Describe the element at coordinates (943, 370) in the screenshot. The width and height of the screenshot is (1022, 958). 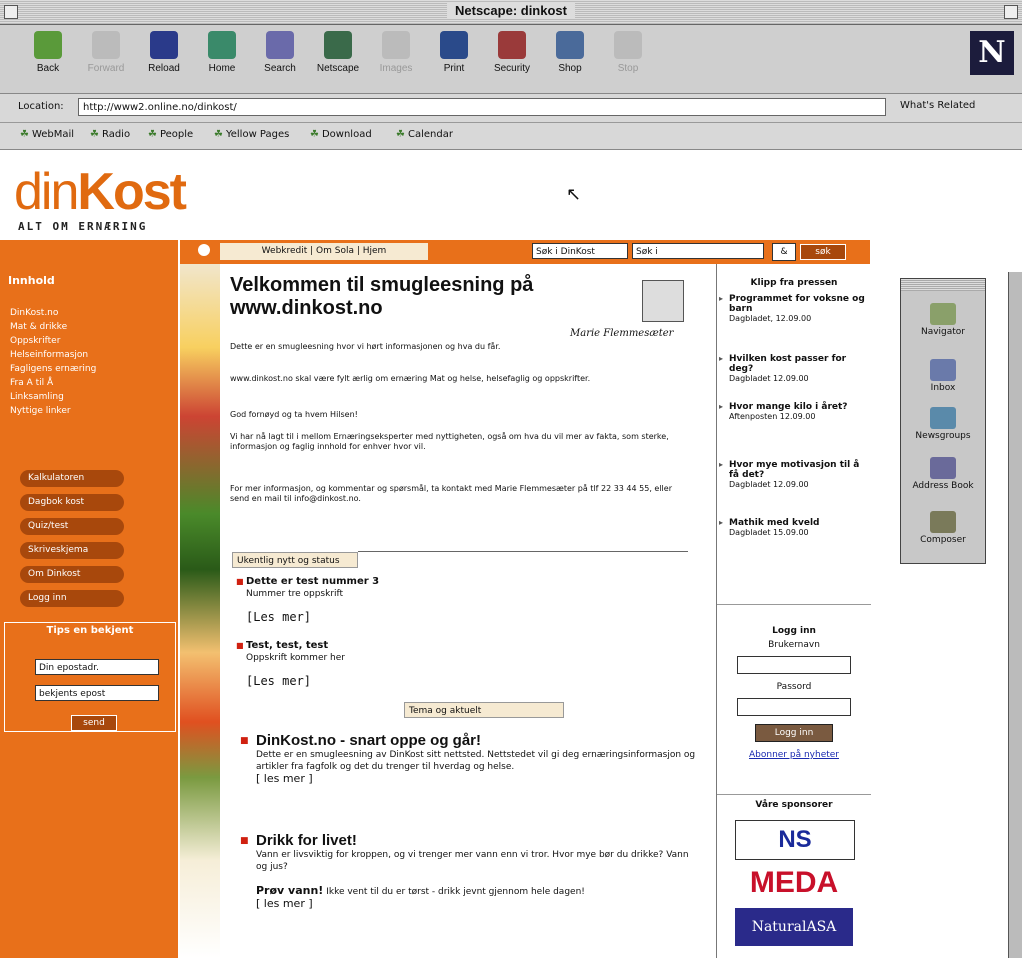
I see `inbox-icon` at that location.